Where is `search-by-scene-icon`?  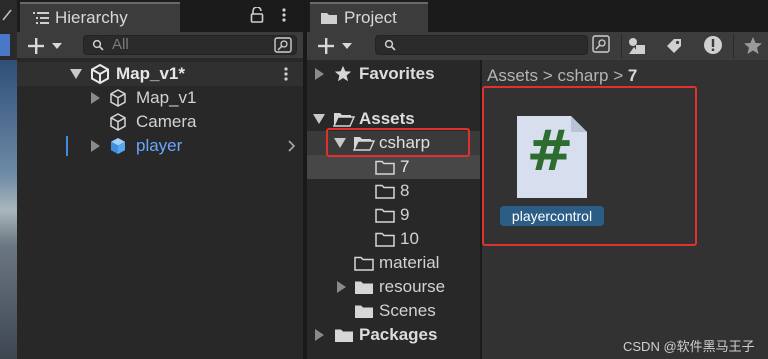 search-by-scene-icon is located at coordinates (601, 44).